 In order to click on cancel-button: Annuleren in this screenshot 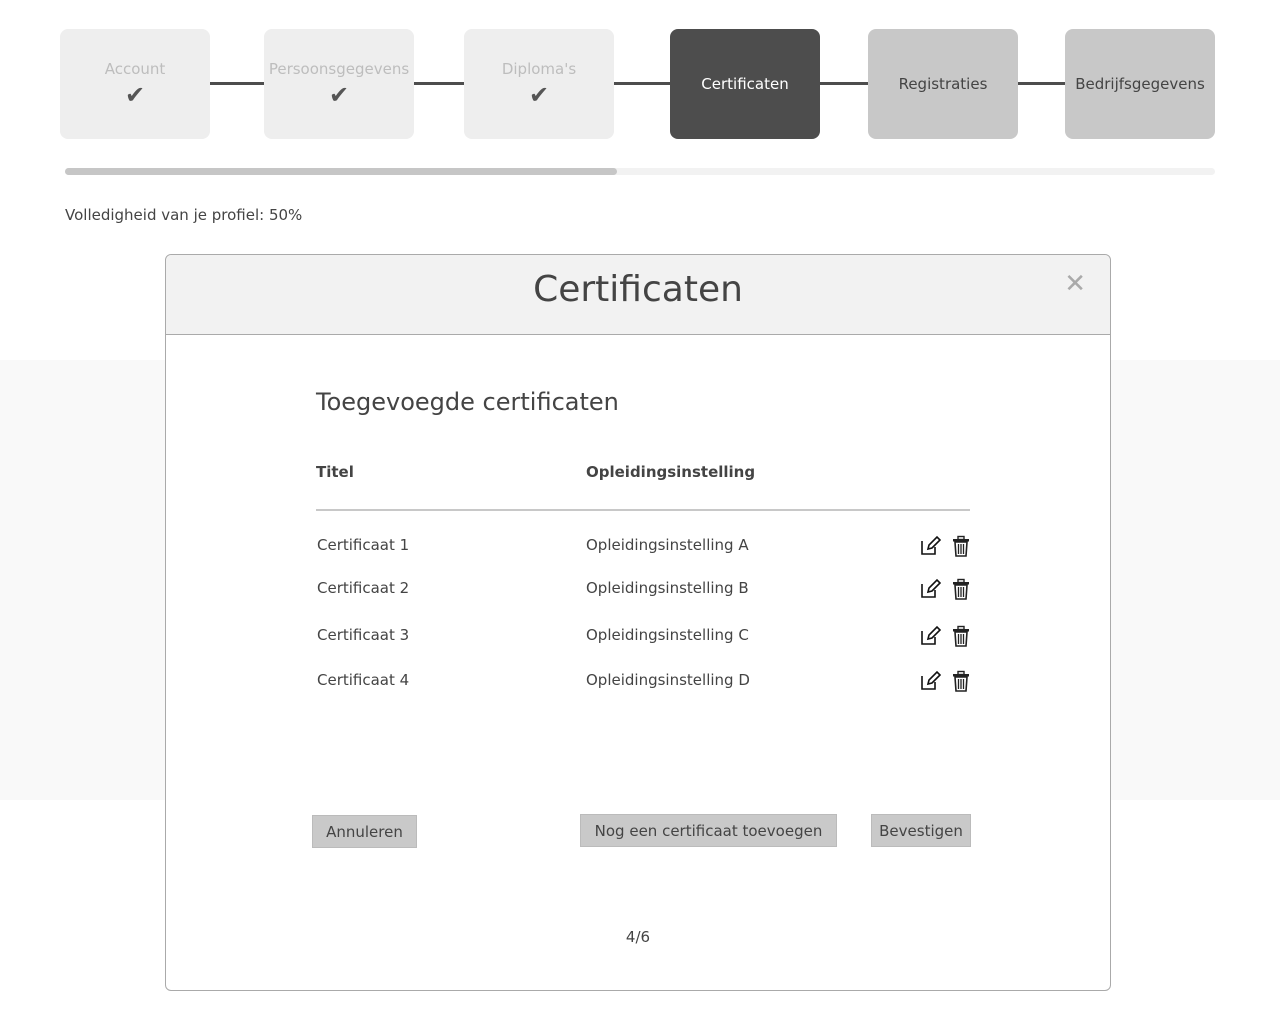, I will do `click(364, 831)`.